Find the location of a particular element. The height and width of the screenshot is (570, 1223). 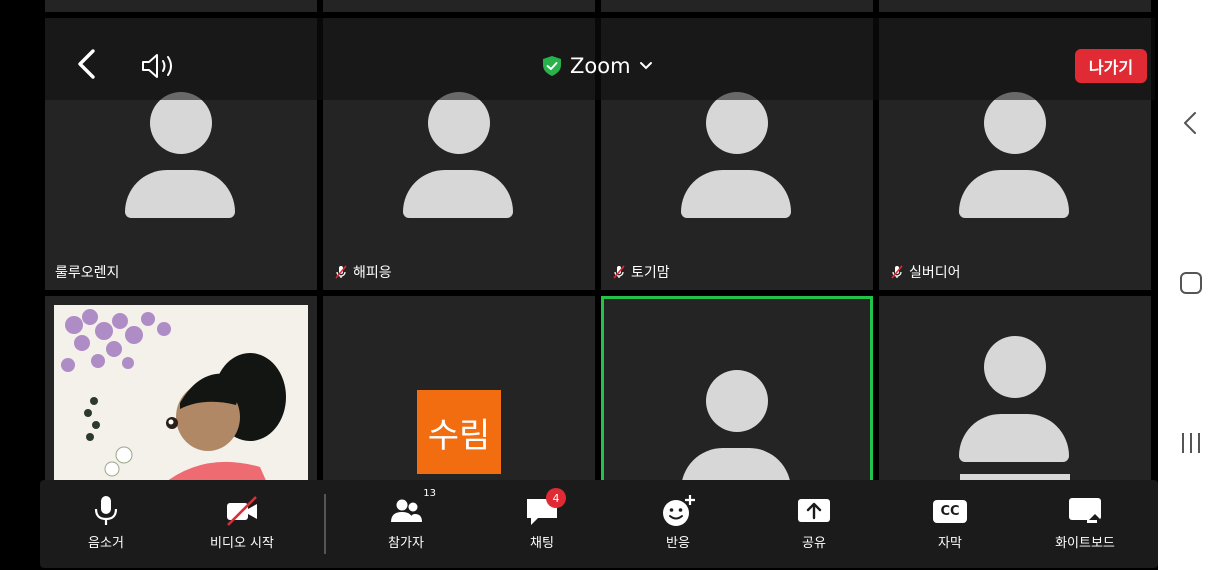

speaker-icon is located at coordinates (159, 66).